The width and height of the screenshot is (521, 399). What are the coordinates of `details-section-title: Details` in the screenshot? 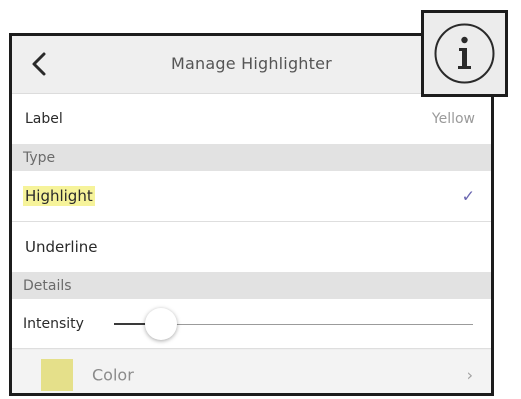 It's located at (47, 285).